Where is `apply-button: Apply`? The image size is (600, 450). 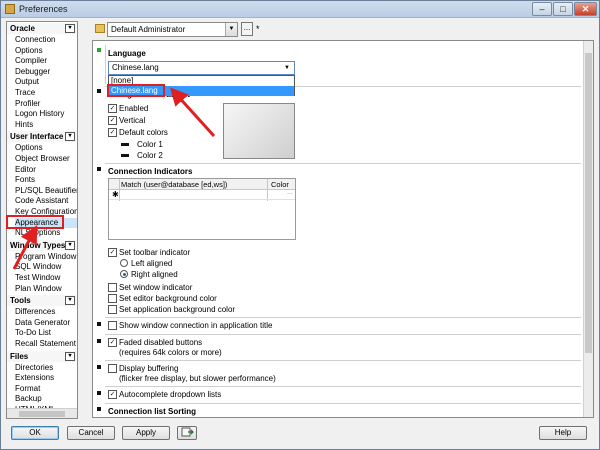
apply-button: Apply is located at coordinates (146, 433).